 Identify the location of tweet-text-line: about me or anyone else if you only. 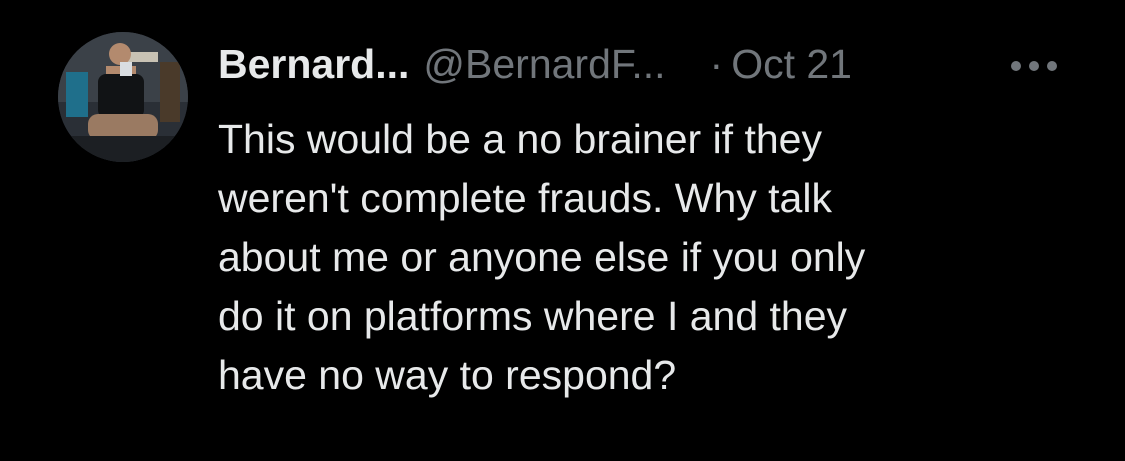
(542, 257).